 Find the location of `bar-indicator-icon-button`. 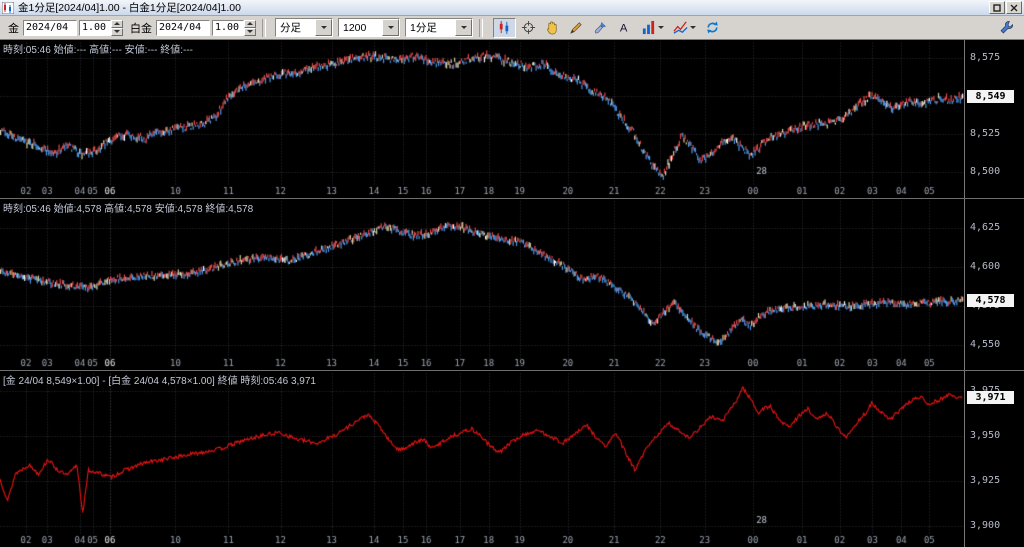

bar-indicator-icon-button is located at coordinates (652, 27).